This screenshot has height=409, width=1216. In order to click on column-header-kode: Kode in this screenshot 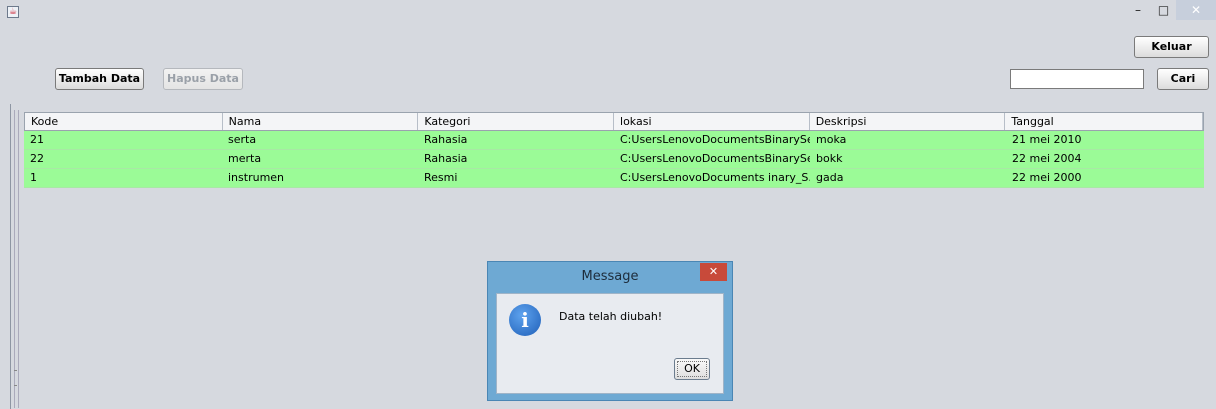, I will do `click(124, 121)`.